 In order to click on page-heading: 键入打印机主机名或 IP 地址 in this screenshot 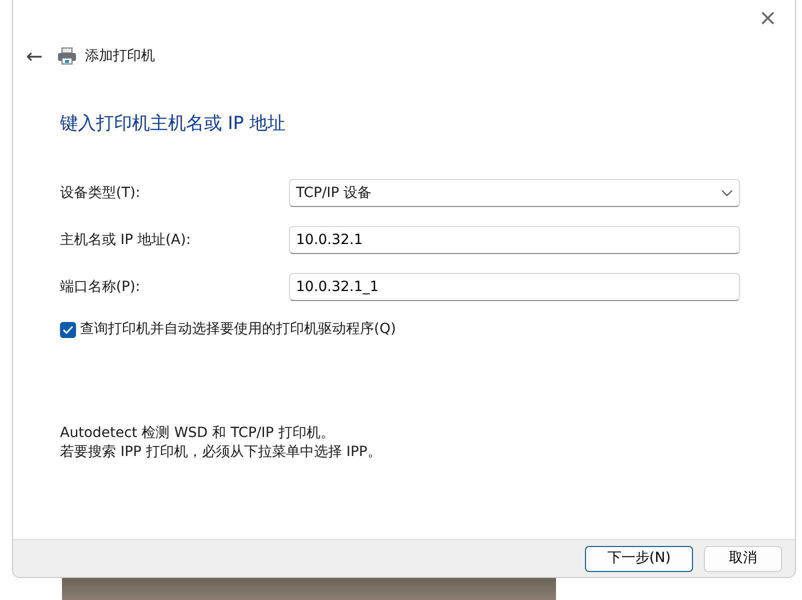, I will do `click(173, 124)`.